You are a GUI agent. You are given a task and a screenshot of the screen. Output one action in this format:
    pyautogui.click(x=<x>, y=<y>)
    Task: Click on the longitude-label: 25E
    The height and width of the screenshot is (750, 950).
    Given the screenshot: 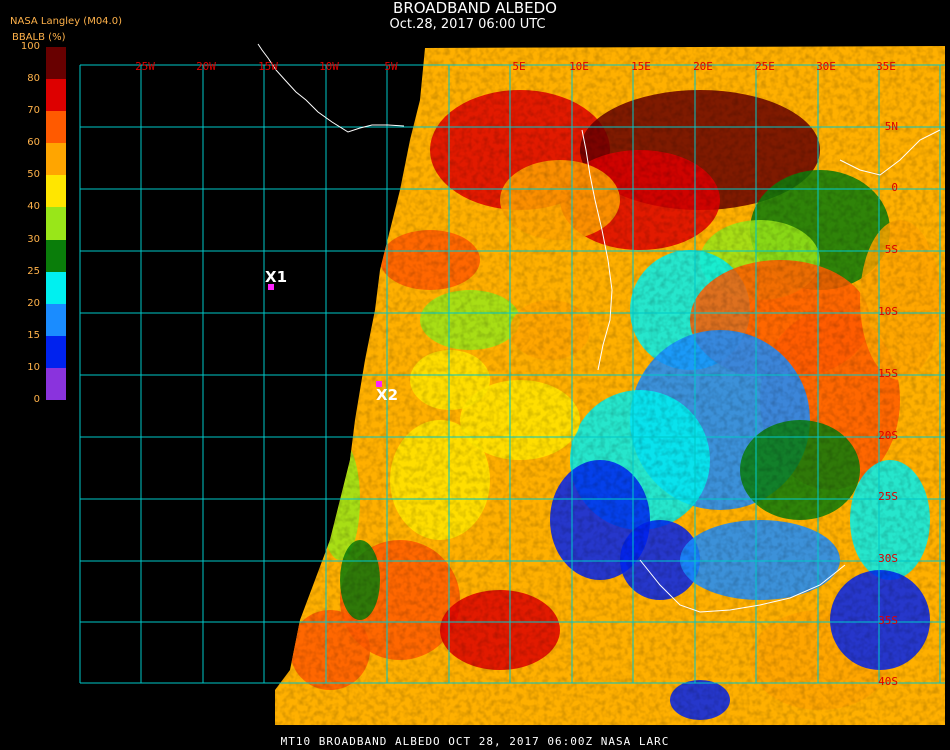 What is the action you would take?
    pyautogui.click(x=765, y=66)
    